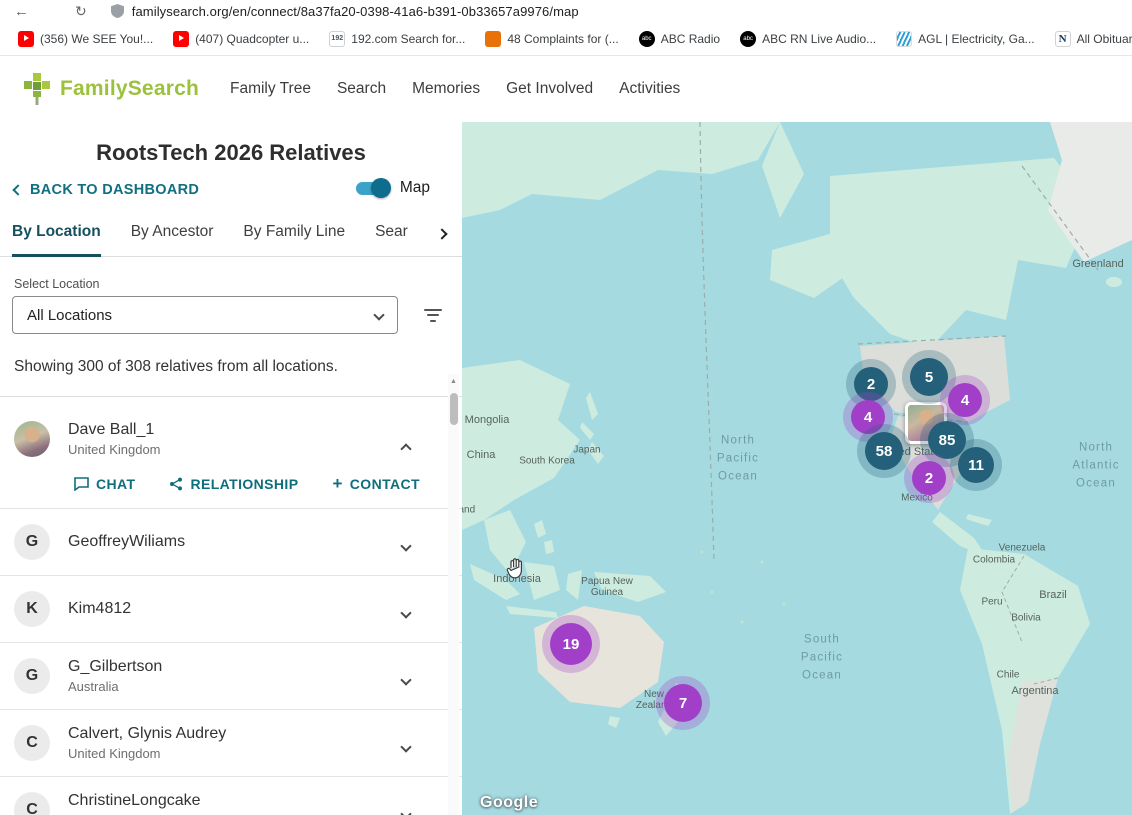 Image resolution: width=1132 pixels, height=815 pixels. Describe the element at coordinates (231, 675) in the screenshot. I see `list-item: G G_Gilbertson Australia` at that location.